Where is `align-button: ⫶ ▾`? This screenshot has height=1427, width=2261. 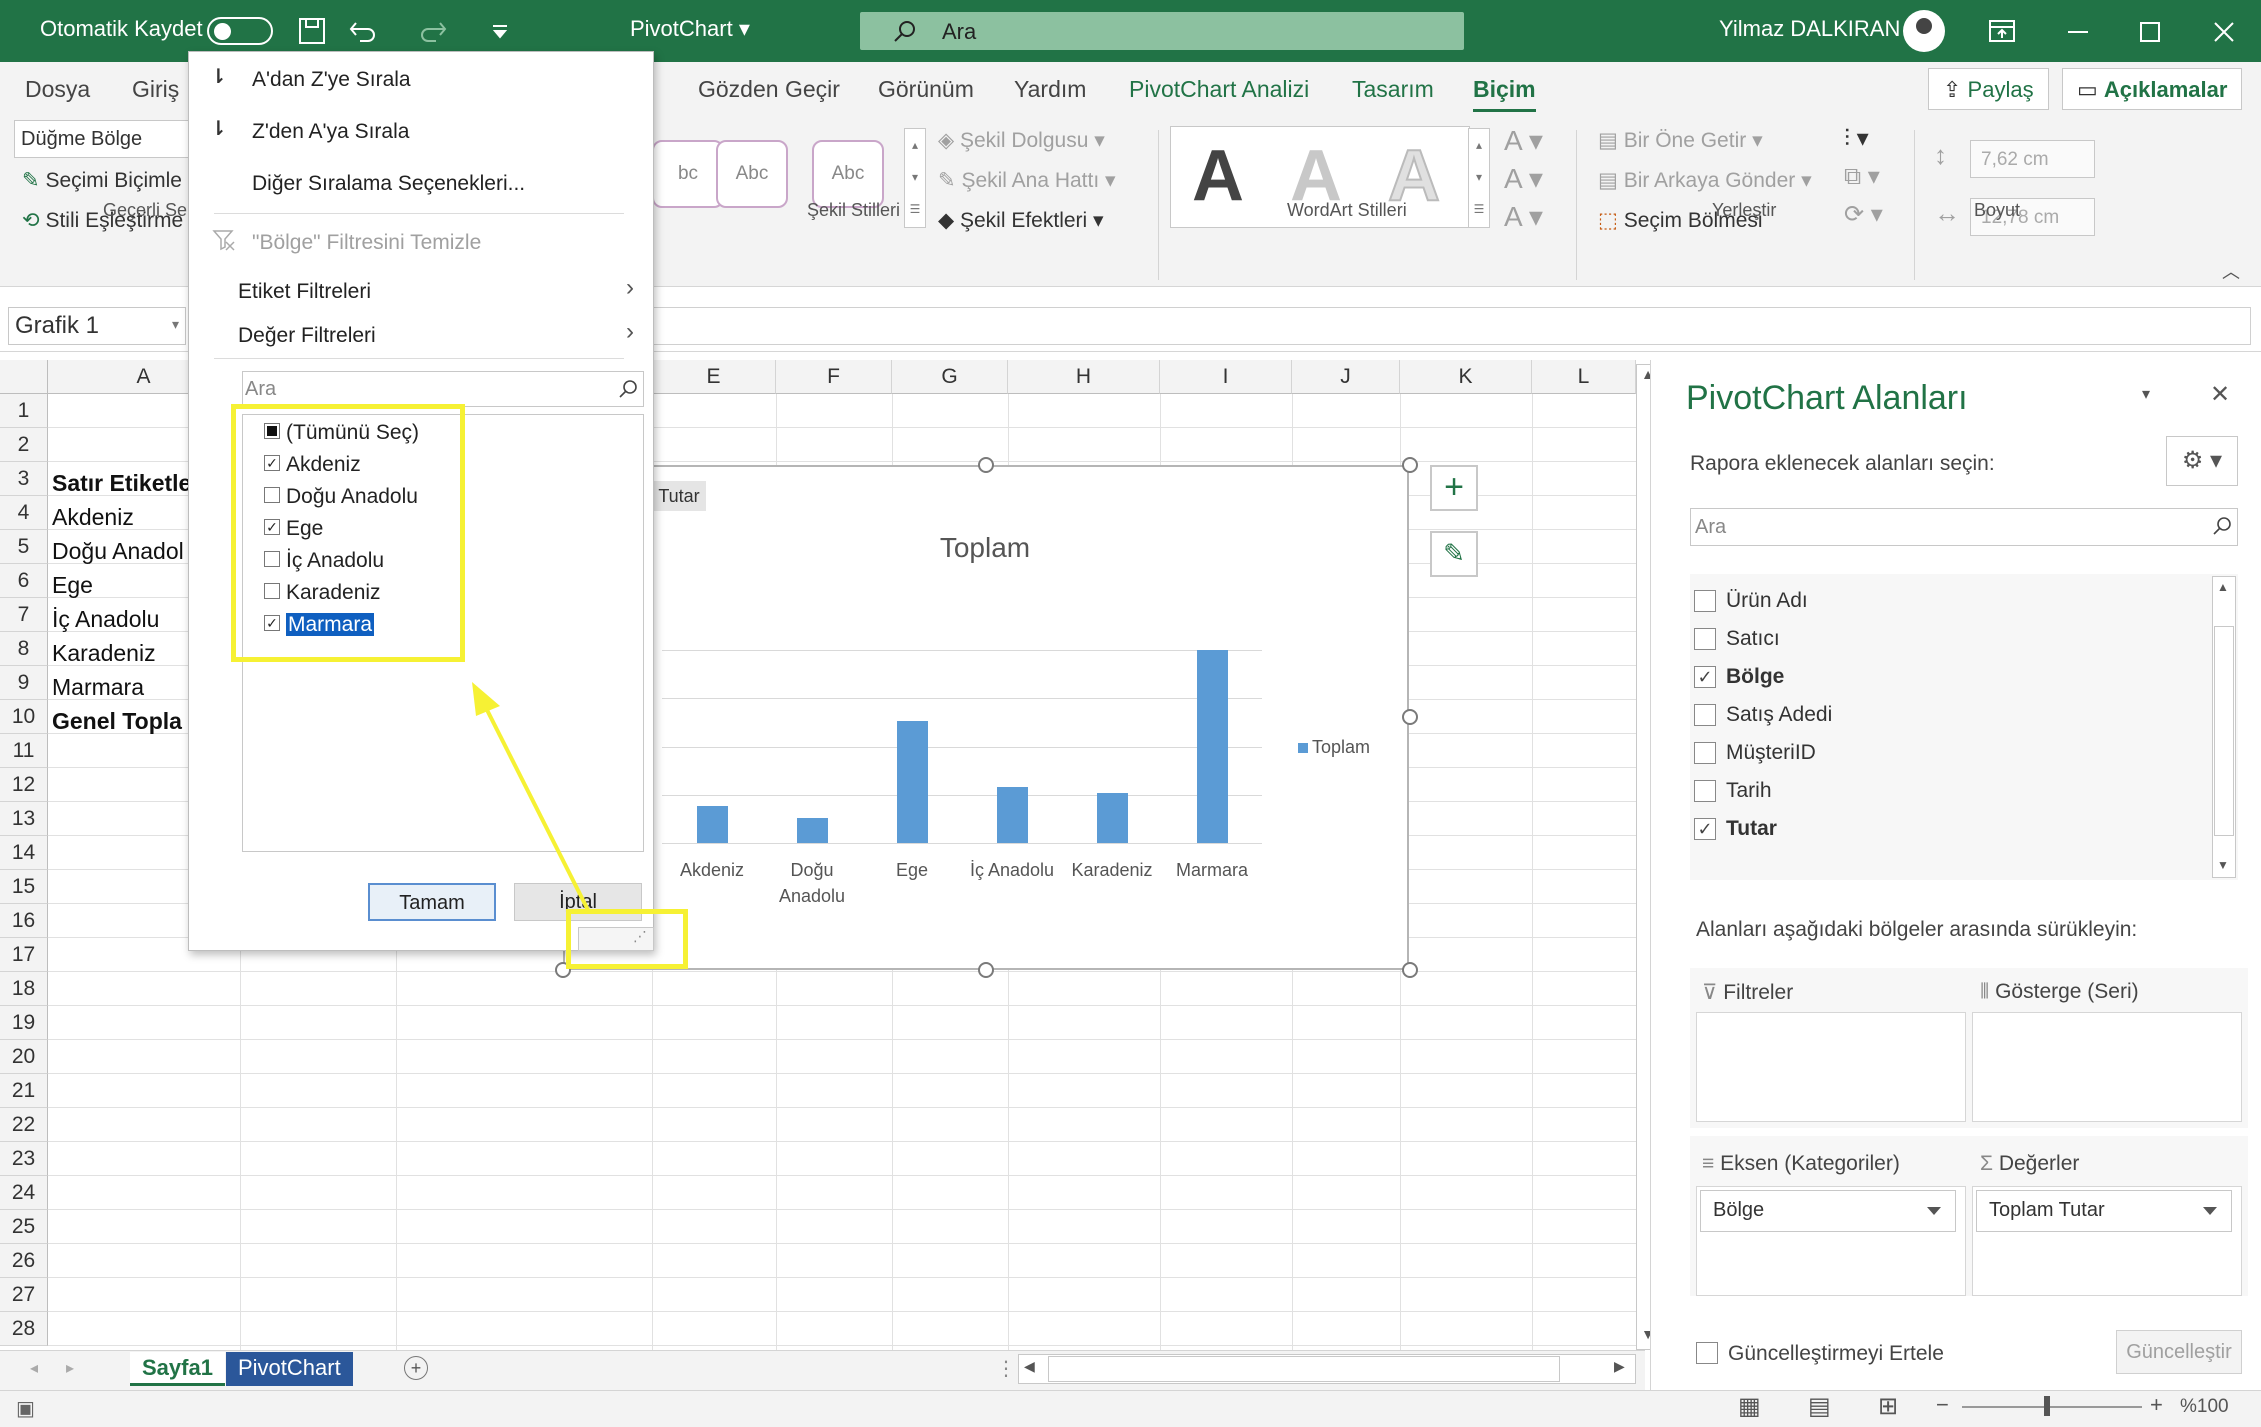
align-button: ⫶ ▾ is located at coordinates (1856, 138).